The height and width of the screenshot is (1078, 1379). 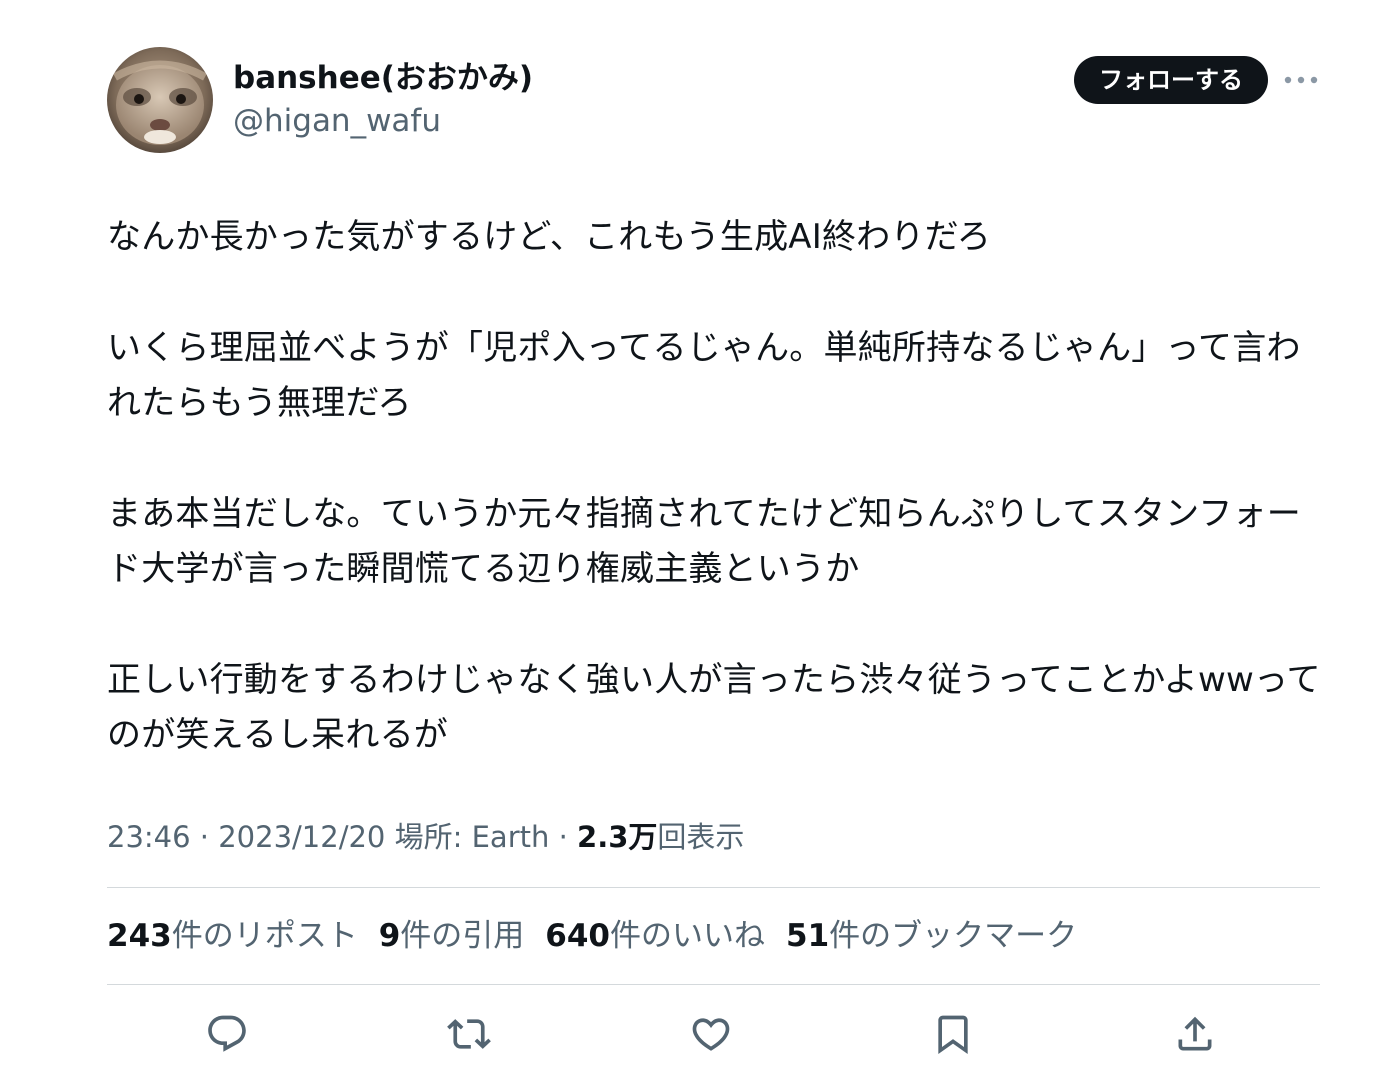 I want to click on display-name: banshee(おおかみ), so click(x=383, y=78).